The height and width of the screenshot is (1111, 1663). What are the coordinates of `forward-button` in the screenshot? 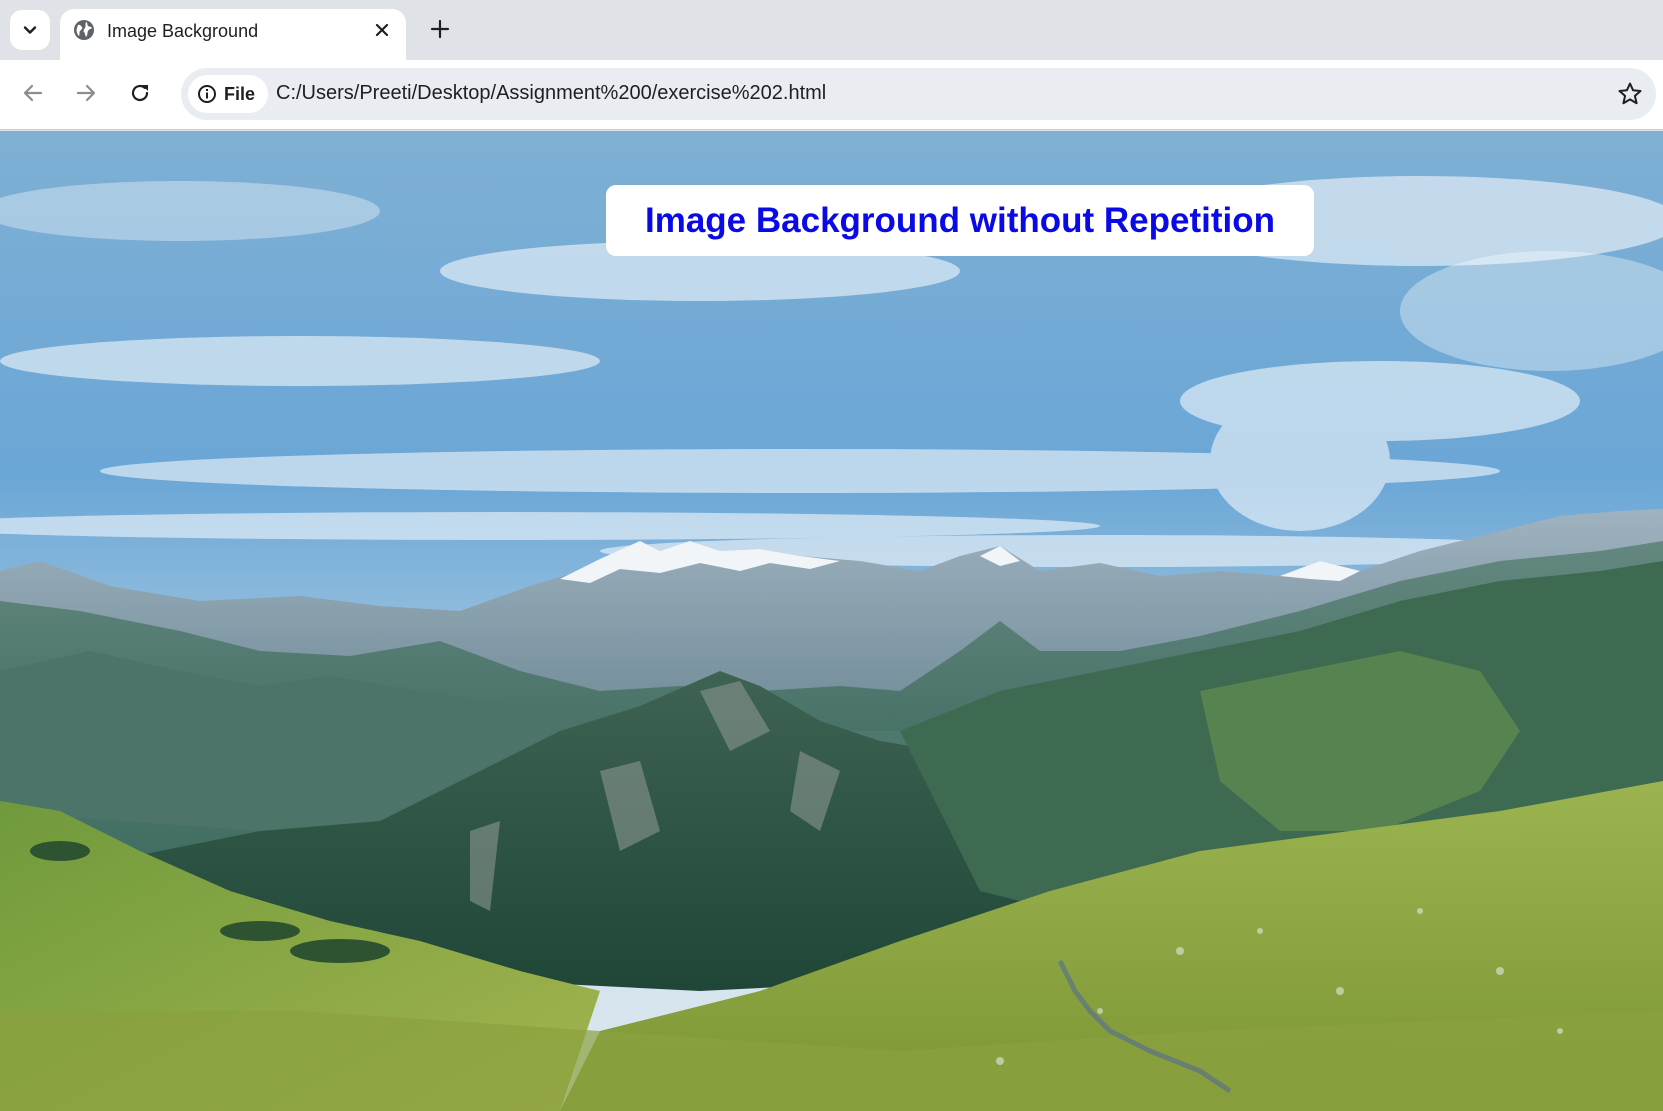 It's located at (86, 93).